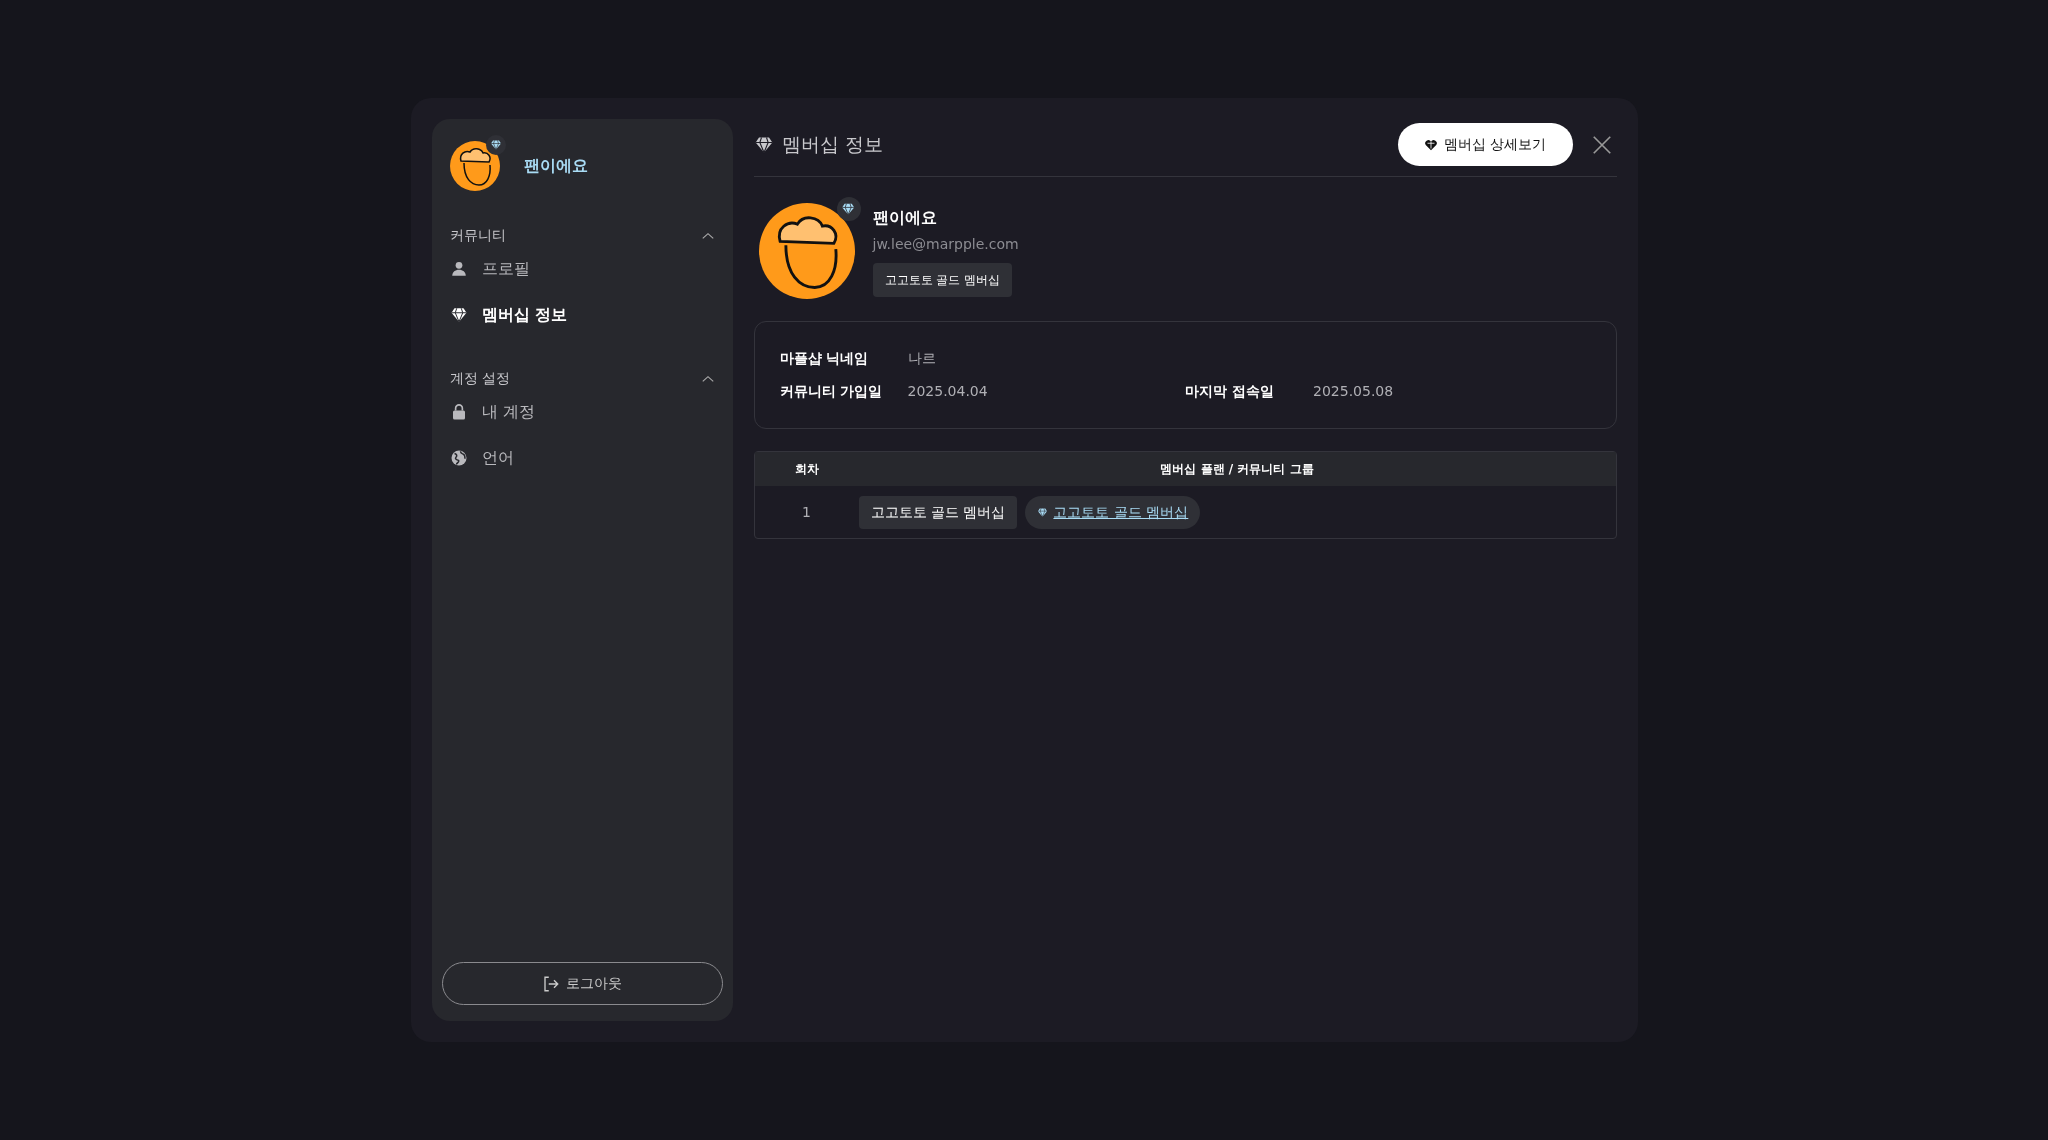 This screenshot has width=2048, height=1140. I want to click on info-label: 마지막 접속일, so click(1230, 391).